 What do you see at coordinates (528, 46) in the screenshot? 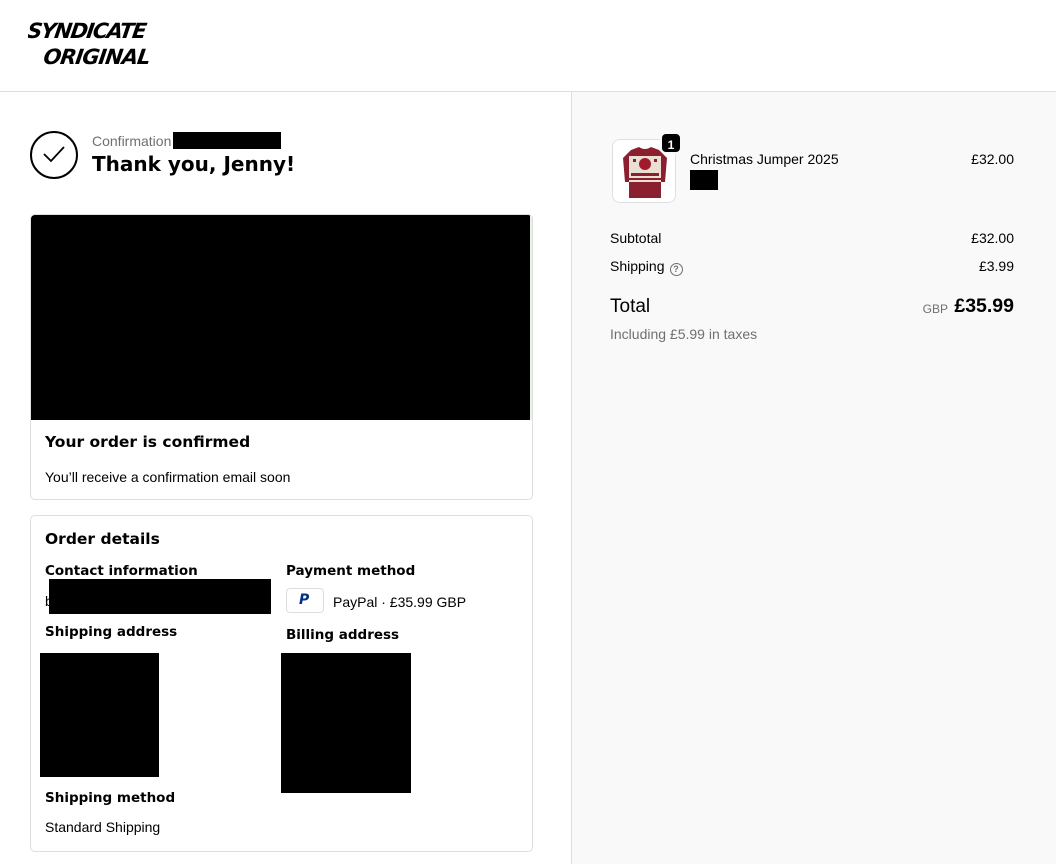
I see `site-header: SYNDICATE ORIGINAL` at bounding box center [528, 46].